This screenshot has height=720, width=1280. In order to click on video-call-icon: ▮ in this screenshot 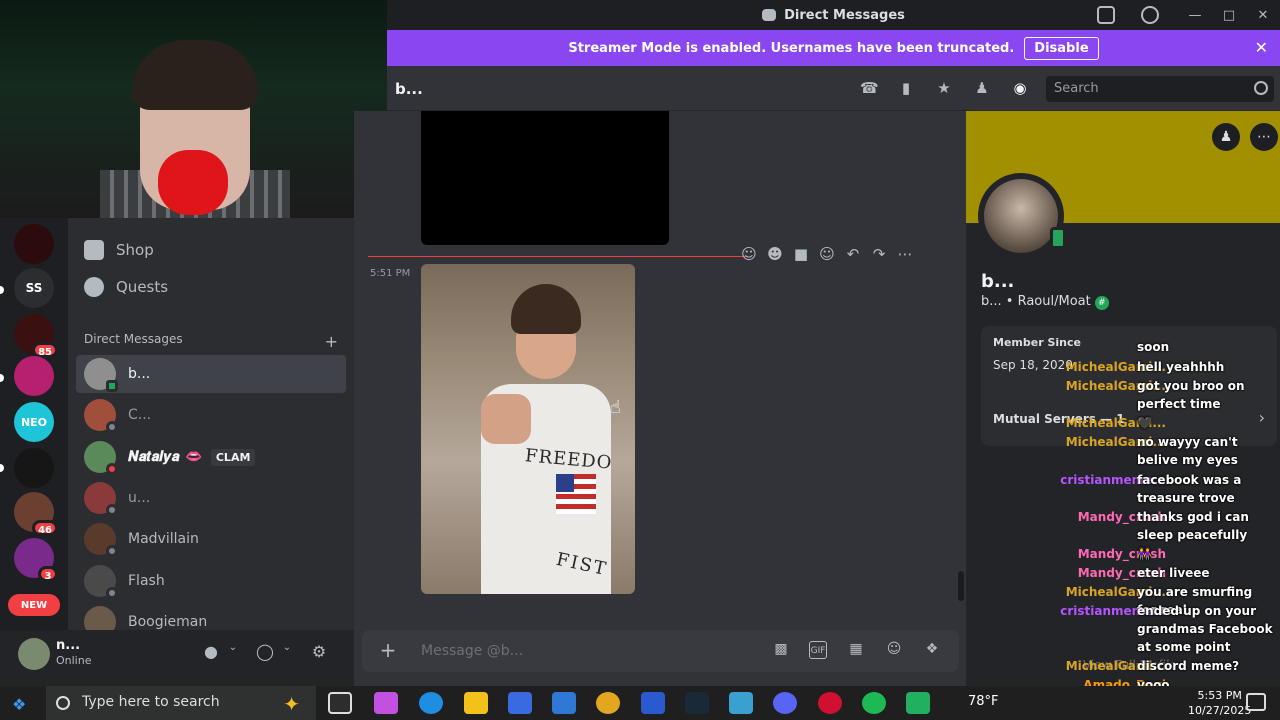, I will do `click(906, 88)`.